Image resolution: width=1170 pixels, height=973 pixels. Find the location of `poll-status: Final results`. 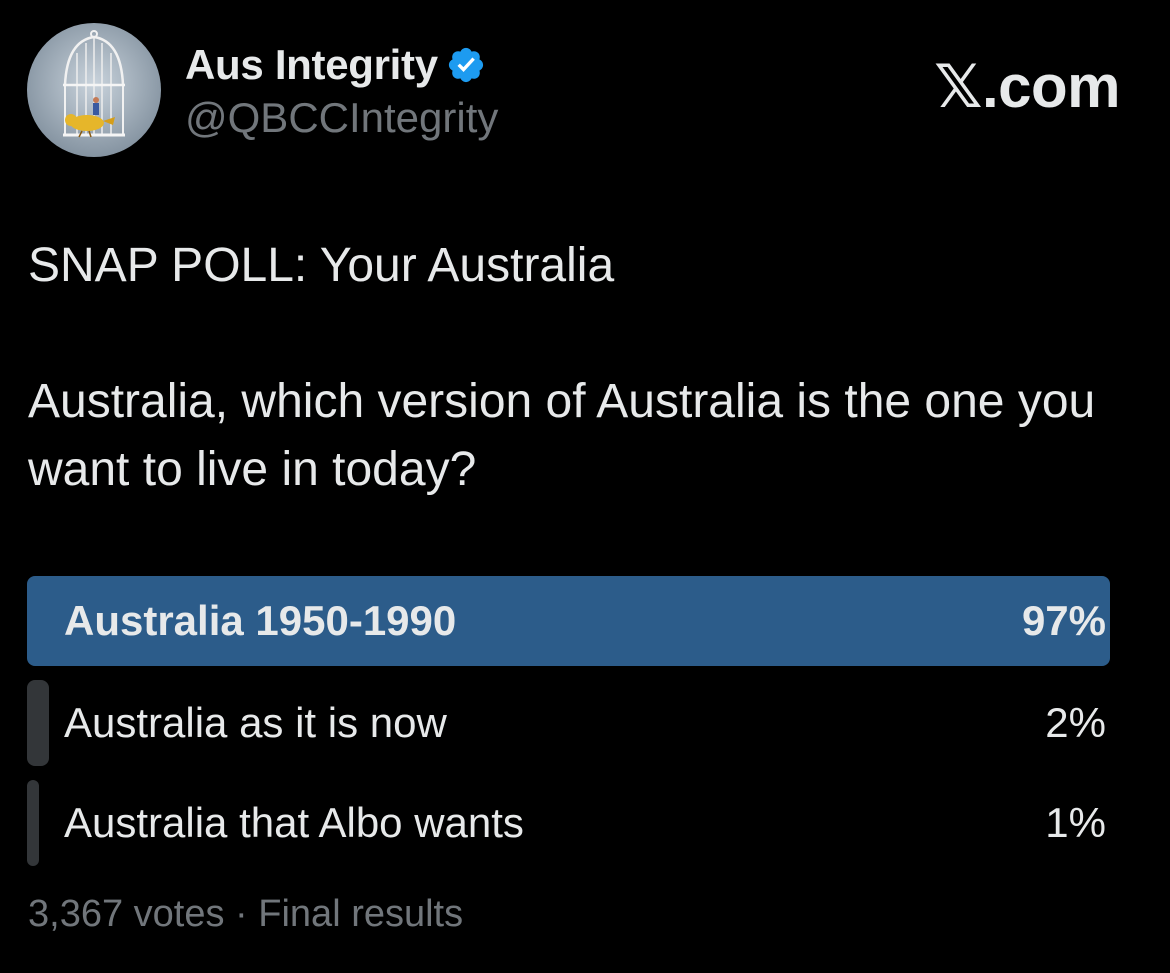

poll-status: Final results is located at coordinates (361, 914).